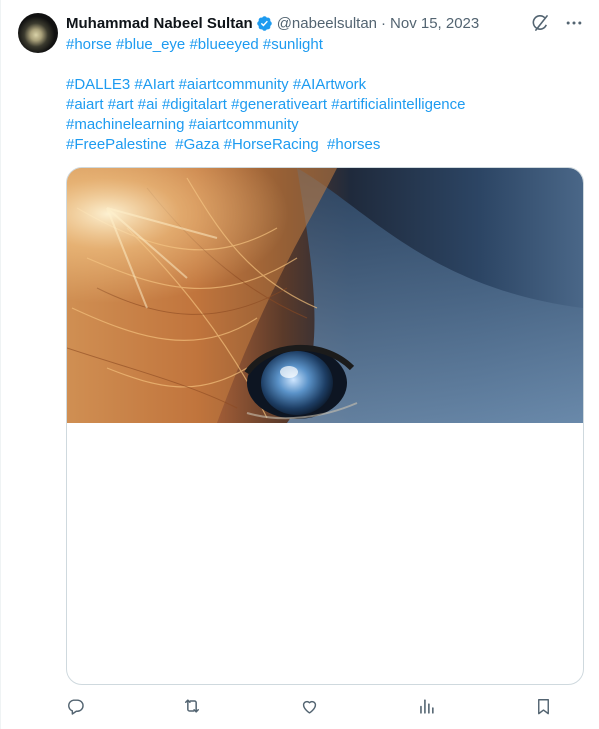 The width and height of the screenshot is (599, 729). Describe the element at coordinates (574, 23) in the screenshot. I see `more-icon` at that location.